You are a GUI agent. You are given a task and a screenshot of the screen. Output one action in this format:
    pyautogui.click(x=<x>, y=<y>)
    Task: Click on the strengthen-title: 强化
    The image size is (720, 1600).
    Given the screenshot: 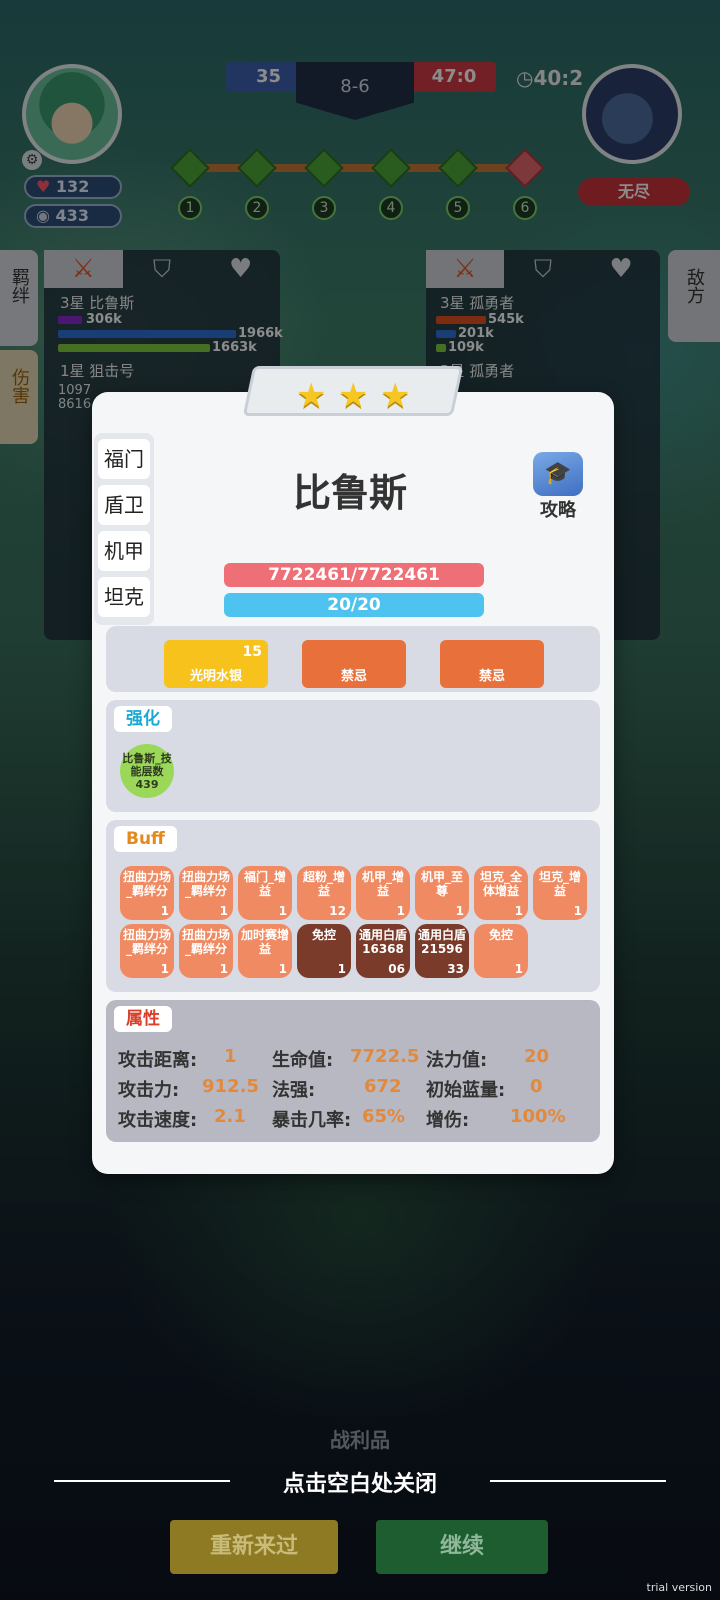 What is the action you would take?
    pyautogui.click(x=143, y=719)
    